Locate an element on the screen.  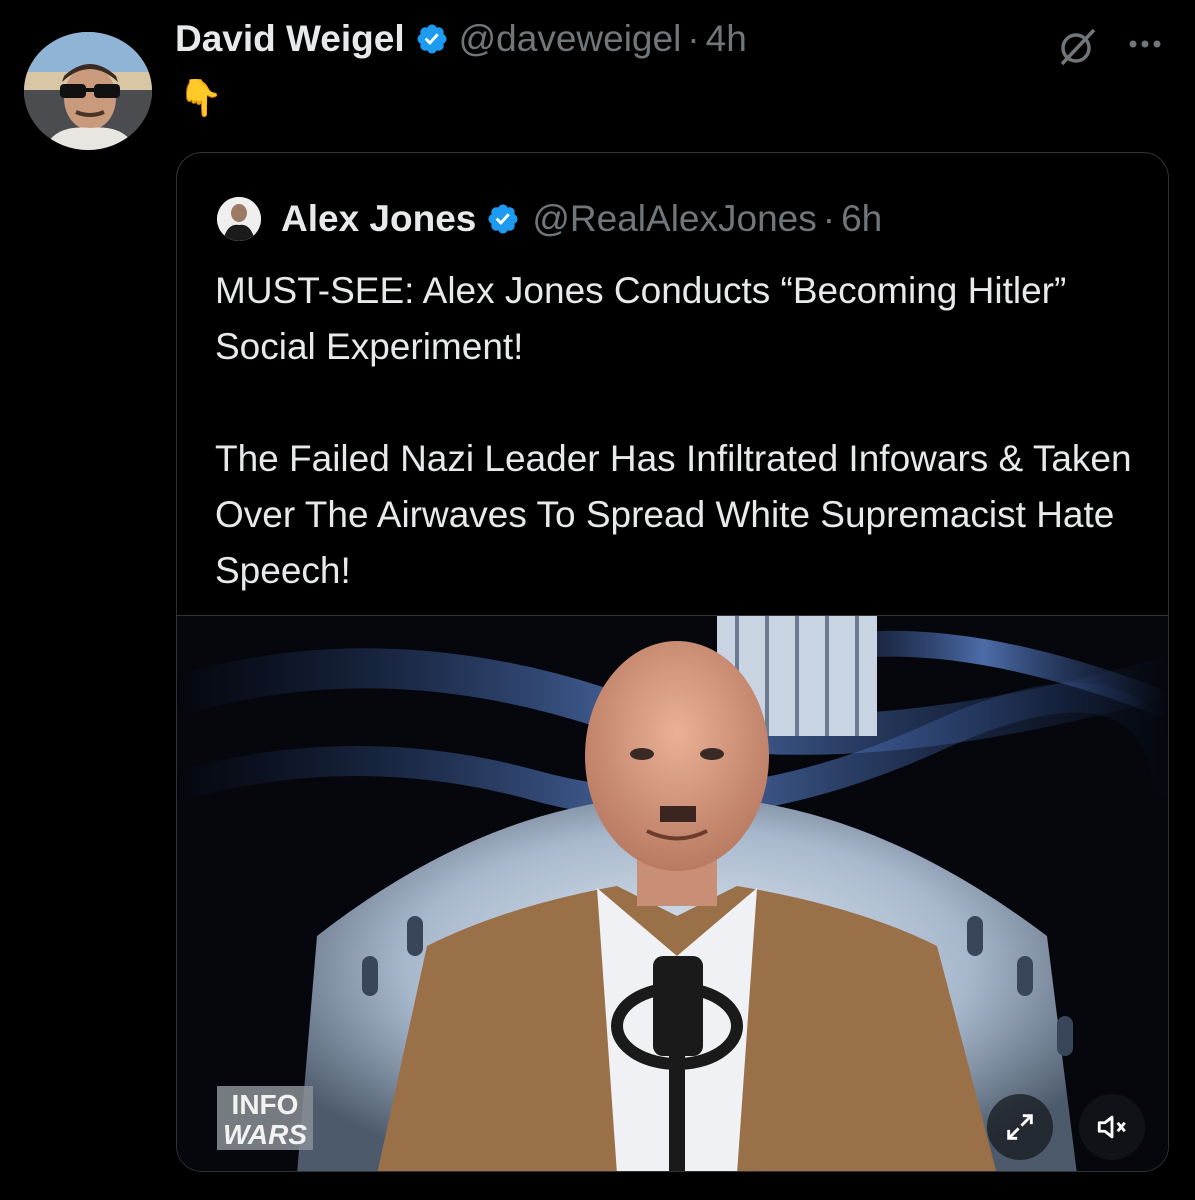
expand-button is located at coordinates (1020, 1127).